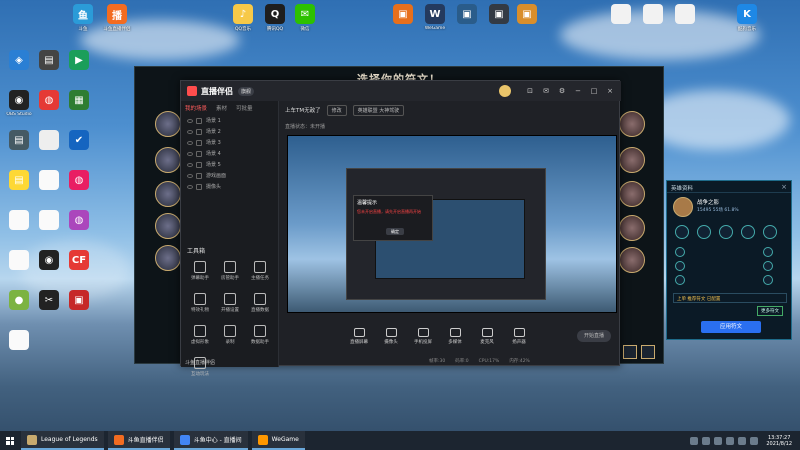 The height and width of the screenshot is (450, 800). What do you see at coordinates (770, 311) in the screenshot?
I see `more-runes-button: 更多符文` at bounding box center [770, 311].